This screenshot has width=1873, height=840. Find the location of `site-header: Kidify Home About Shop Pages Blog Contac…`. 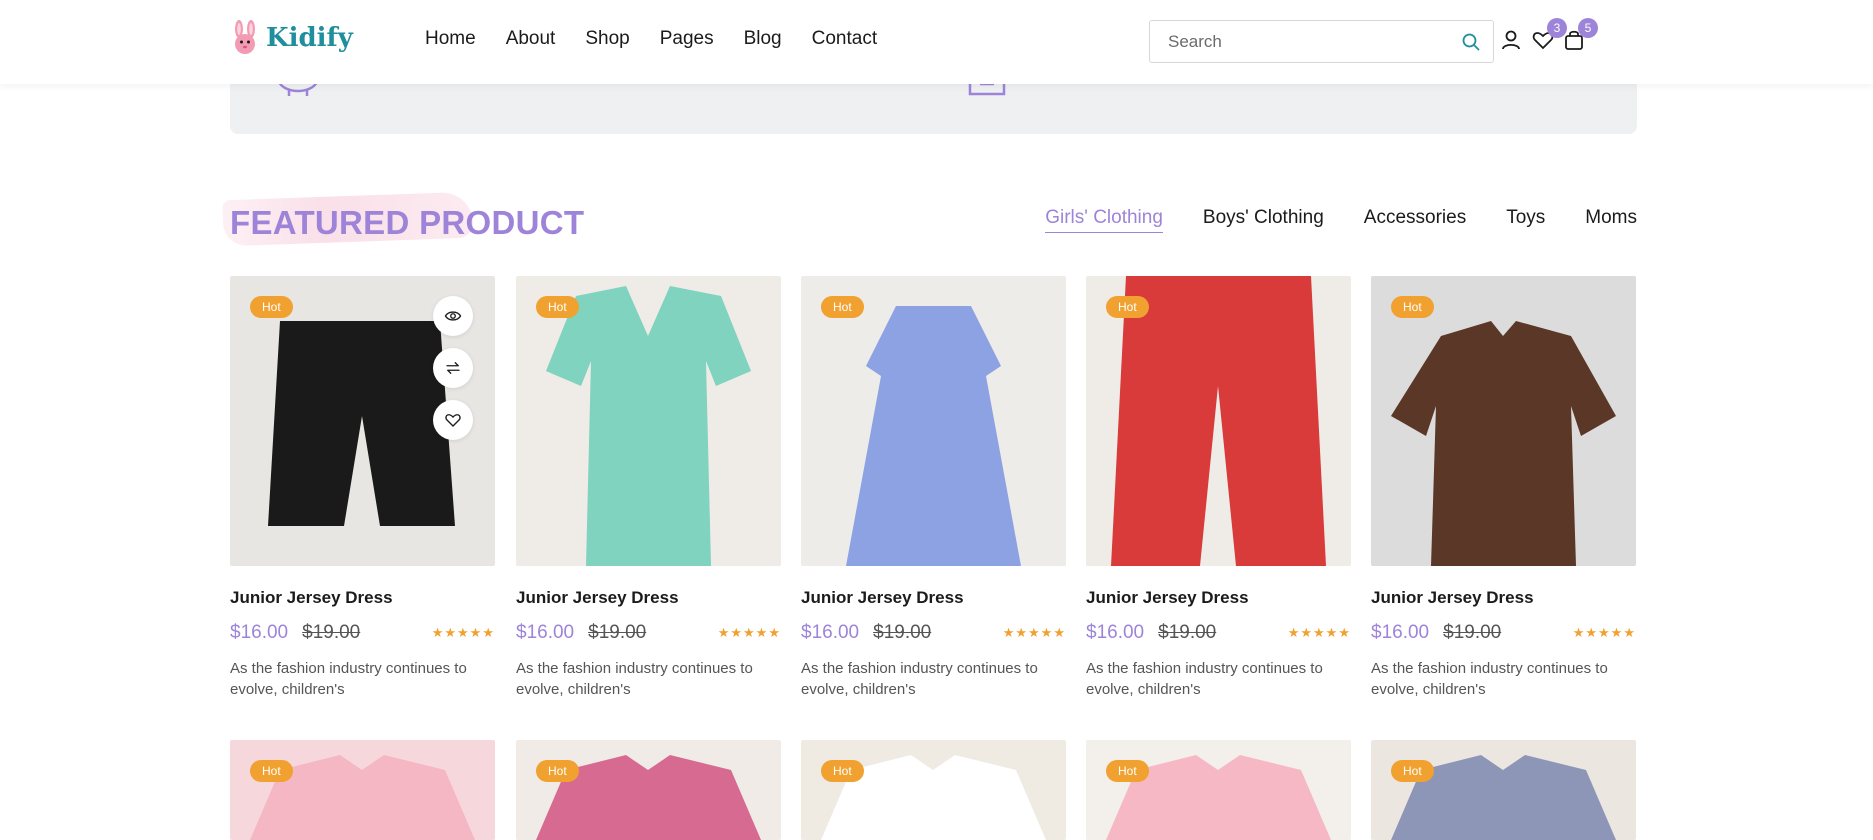

site-header: Kidify Home About Shop Pages Blog Contac… is located at coordinates (936, 42).